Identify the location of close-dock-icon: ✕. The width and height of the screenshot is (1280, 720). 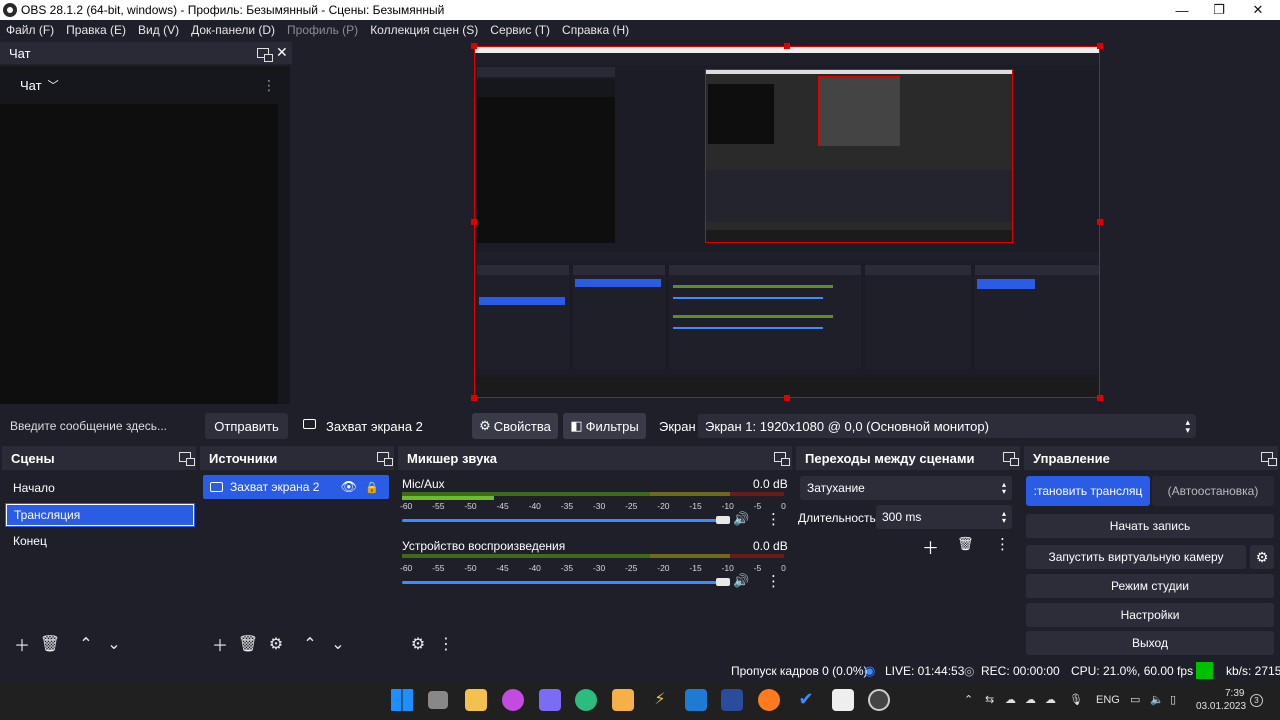
(282, 52).